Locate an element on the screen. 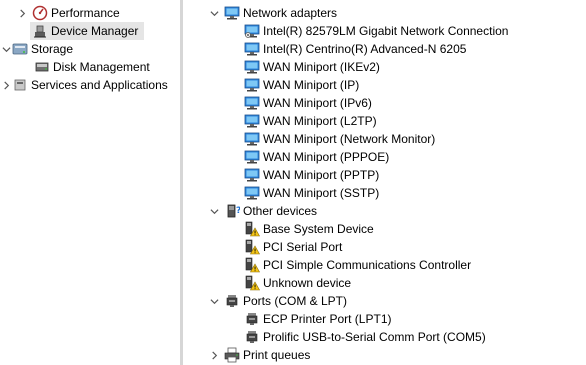 The width and height of the screenshot is (586, 365). device-label: Unknown device is located at coordinates (307, 283).